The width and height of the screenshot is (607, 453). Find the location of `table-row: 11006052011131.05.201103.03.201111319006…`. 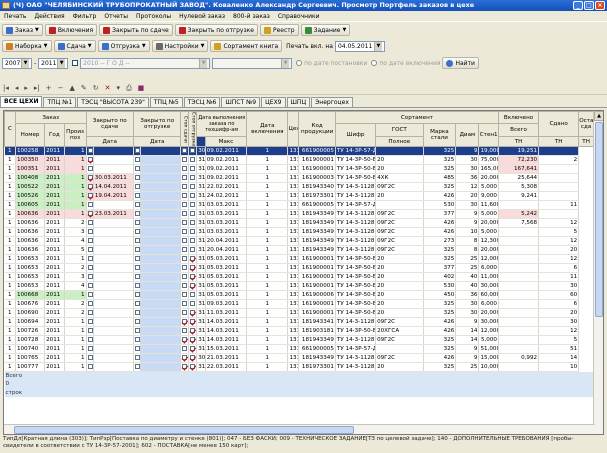

table-row: 11006052011131.05.201103.03.201111319006… is located at coordinates (299, 205).